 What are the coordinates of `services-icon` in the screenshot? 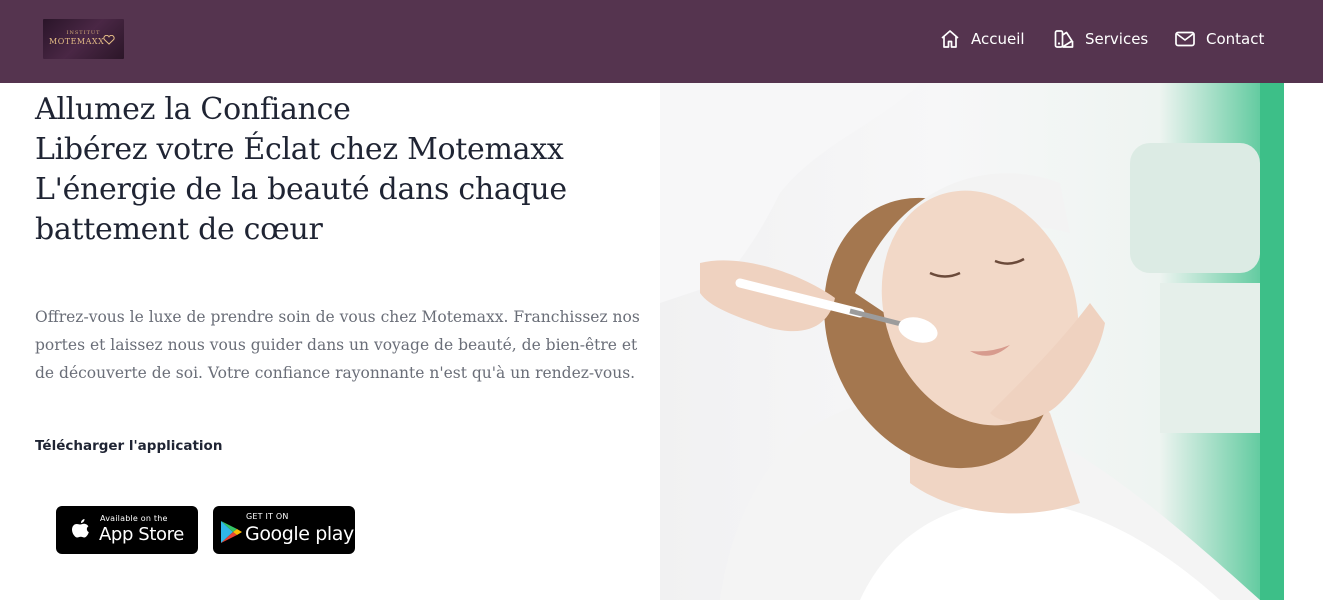 It's located at (1064, 39).